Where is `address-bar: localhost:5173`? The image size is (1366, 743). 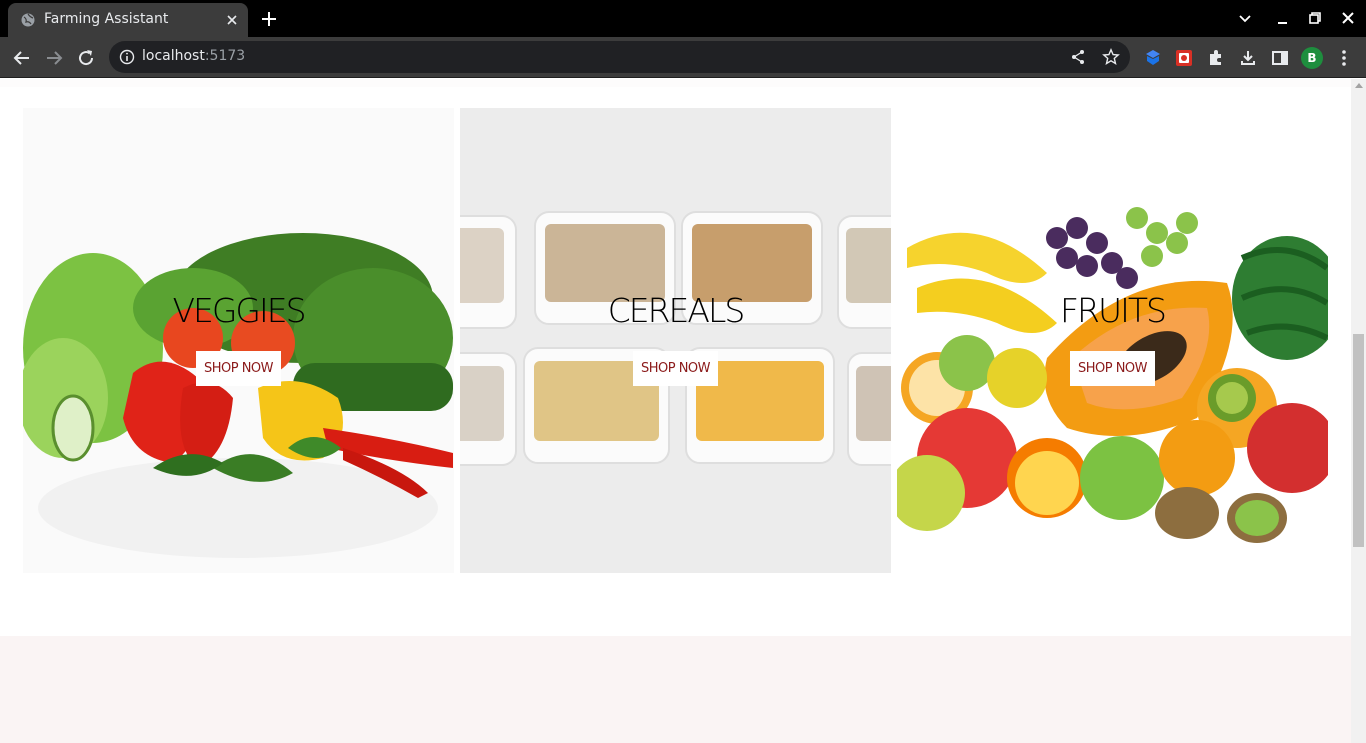
address-bar: localhost:5173 is located at coordinates (619, 57).